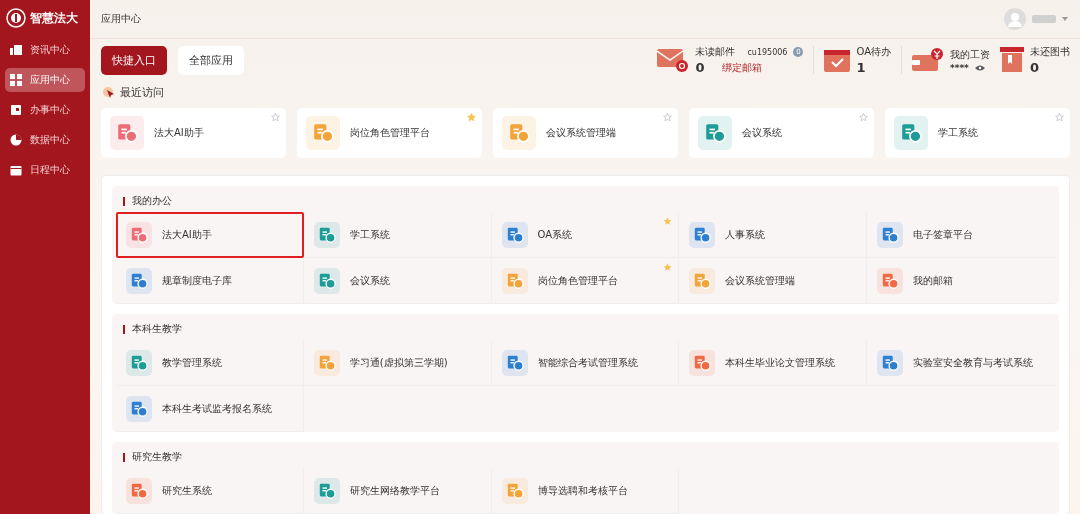 The image size is (1080, 514). What do you see at coordinates (45, 110) in the screenshot?
I see `sidebar-item: 办事中心` at bounding box center [45, 110].